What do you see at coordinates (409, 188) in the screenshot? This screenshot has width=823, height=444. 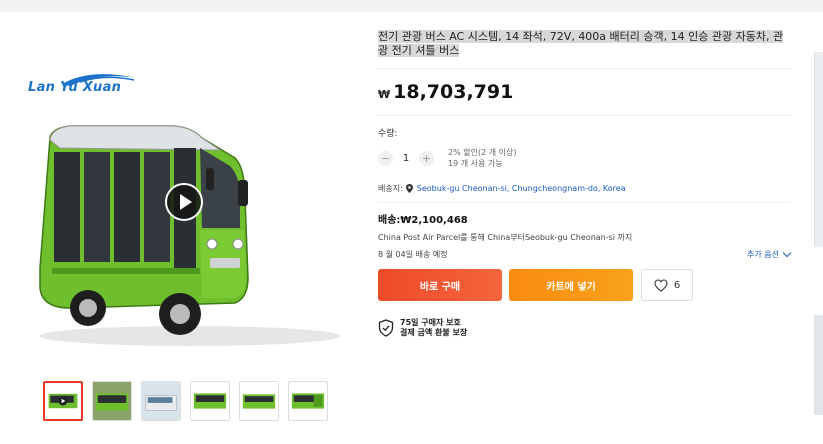 I see `location-pin-icon` at bounding box center [409, 188].